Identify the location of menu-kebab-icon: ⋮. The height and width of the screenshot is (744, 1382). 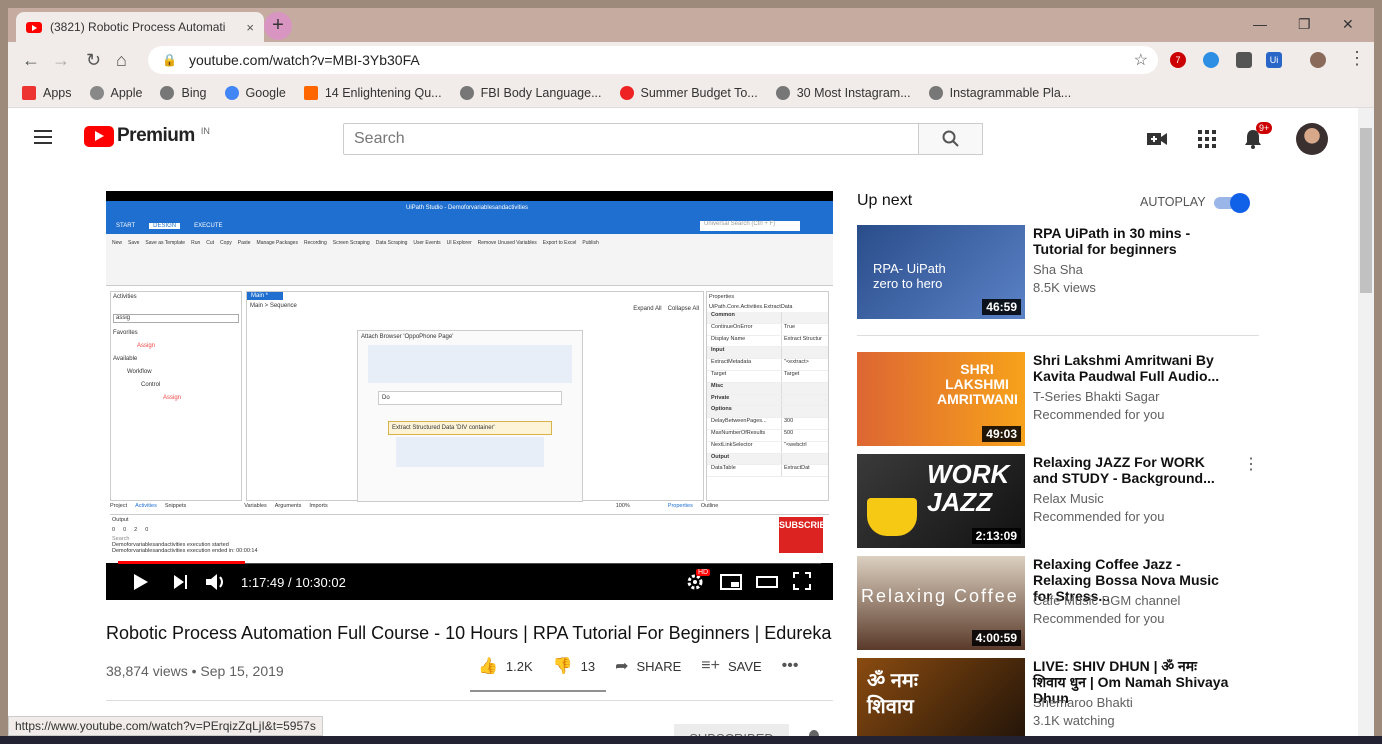
(1357, 58).